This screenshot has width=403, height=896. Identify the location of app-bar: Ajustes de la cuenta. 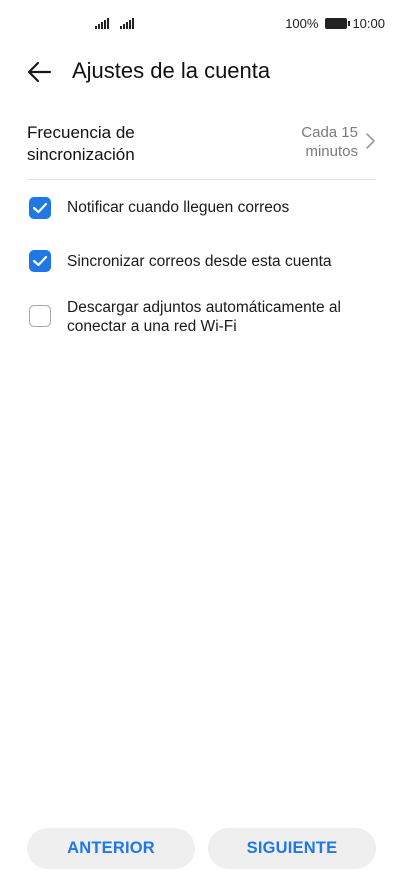
(201, 72).